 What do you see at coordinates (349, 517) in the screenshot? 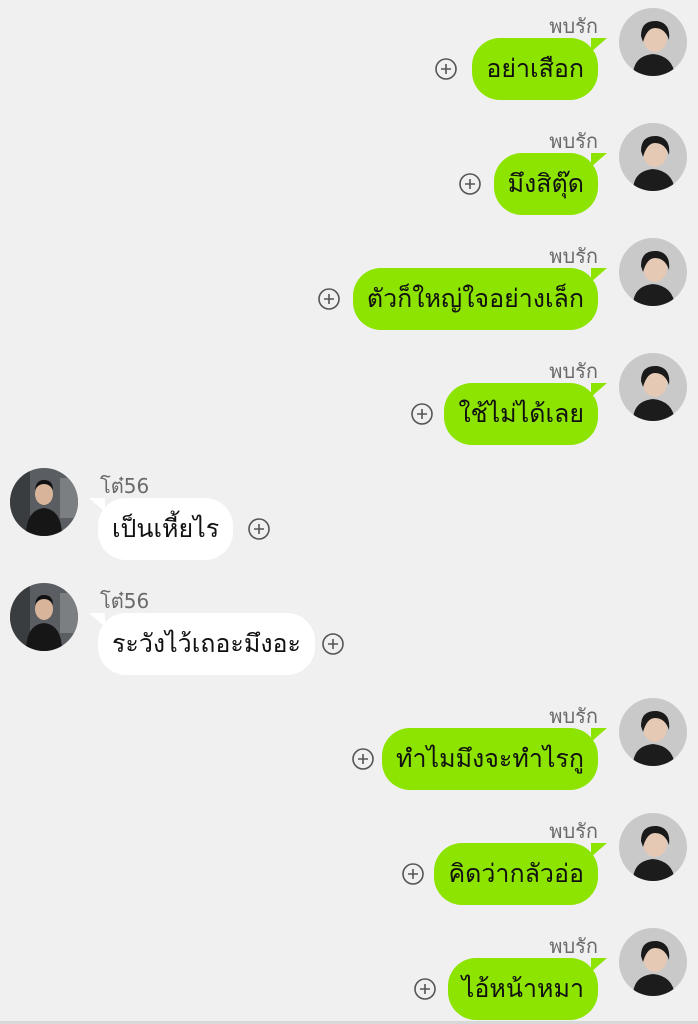
I see `message-row: โต๋56 เป็นเหี้ยไร` at bounding box center [349, 517].